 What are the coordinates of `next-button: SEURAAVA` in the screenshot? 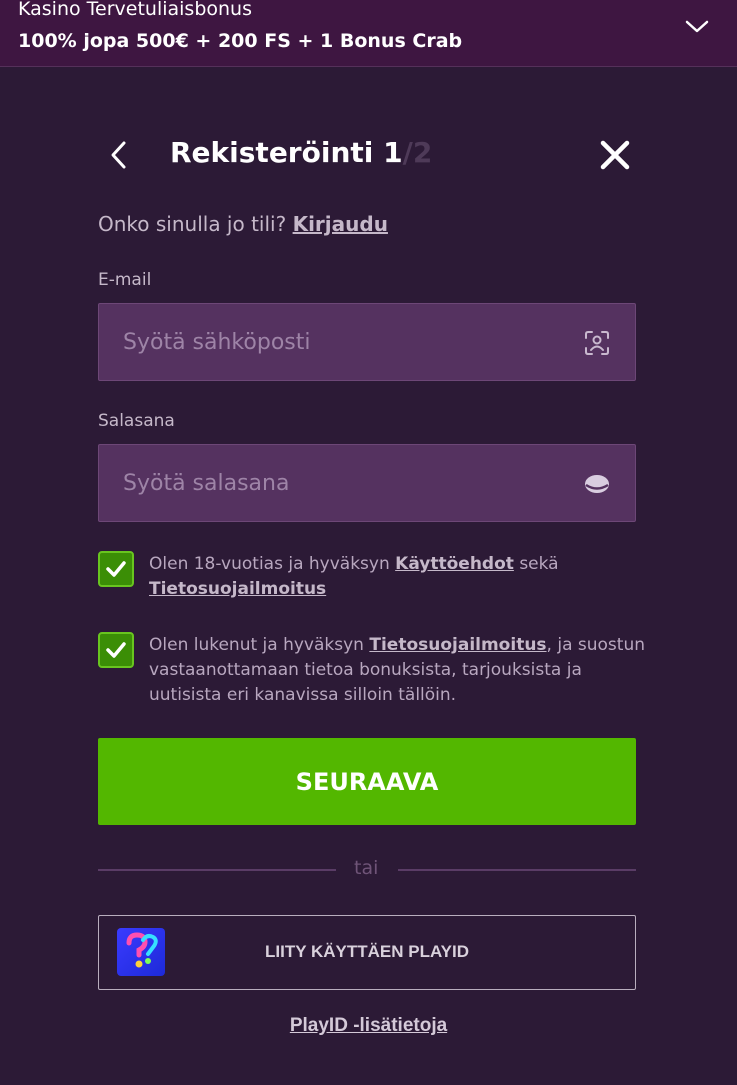 It's located at (367, 781).